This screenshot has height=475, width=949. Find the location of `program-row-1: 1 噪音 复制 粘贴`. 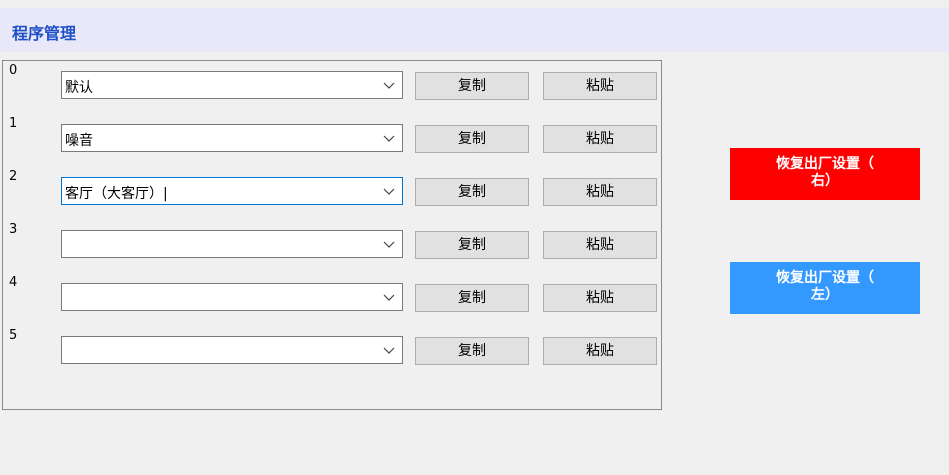

program-row-1: 1 噪音 复制 粘贴 is located at coordinates (333, 134).